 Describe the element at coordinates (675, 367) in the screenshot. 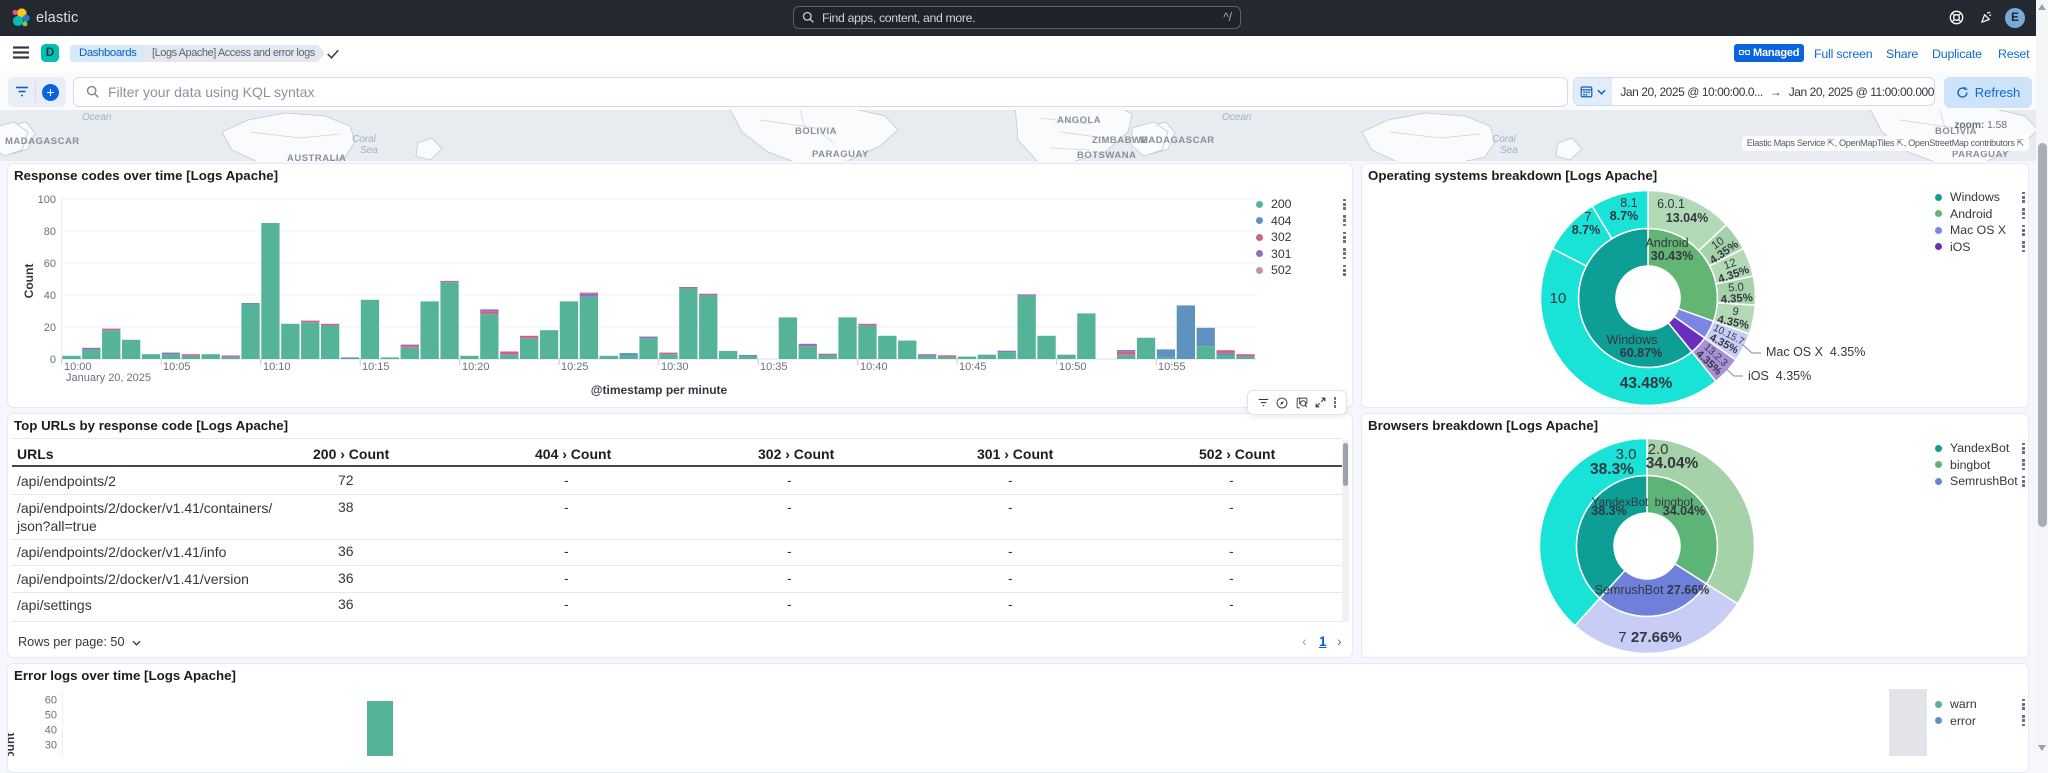

I see `svg-text: 10:30` at that location.